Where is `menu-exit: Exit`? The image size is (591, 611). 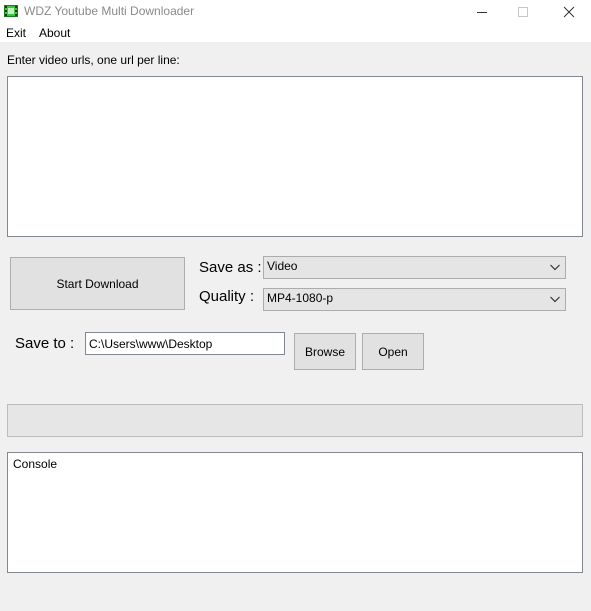
menu-exit: Exit is located at coordinates (16, 33).